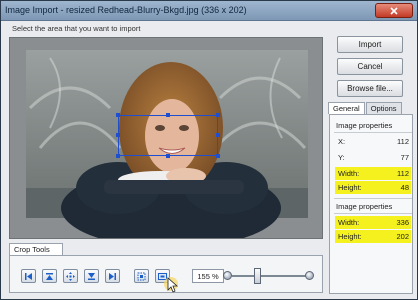 The image size is (418, 300). I want to click on last-icon, so click(112, 276).